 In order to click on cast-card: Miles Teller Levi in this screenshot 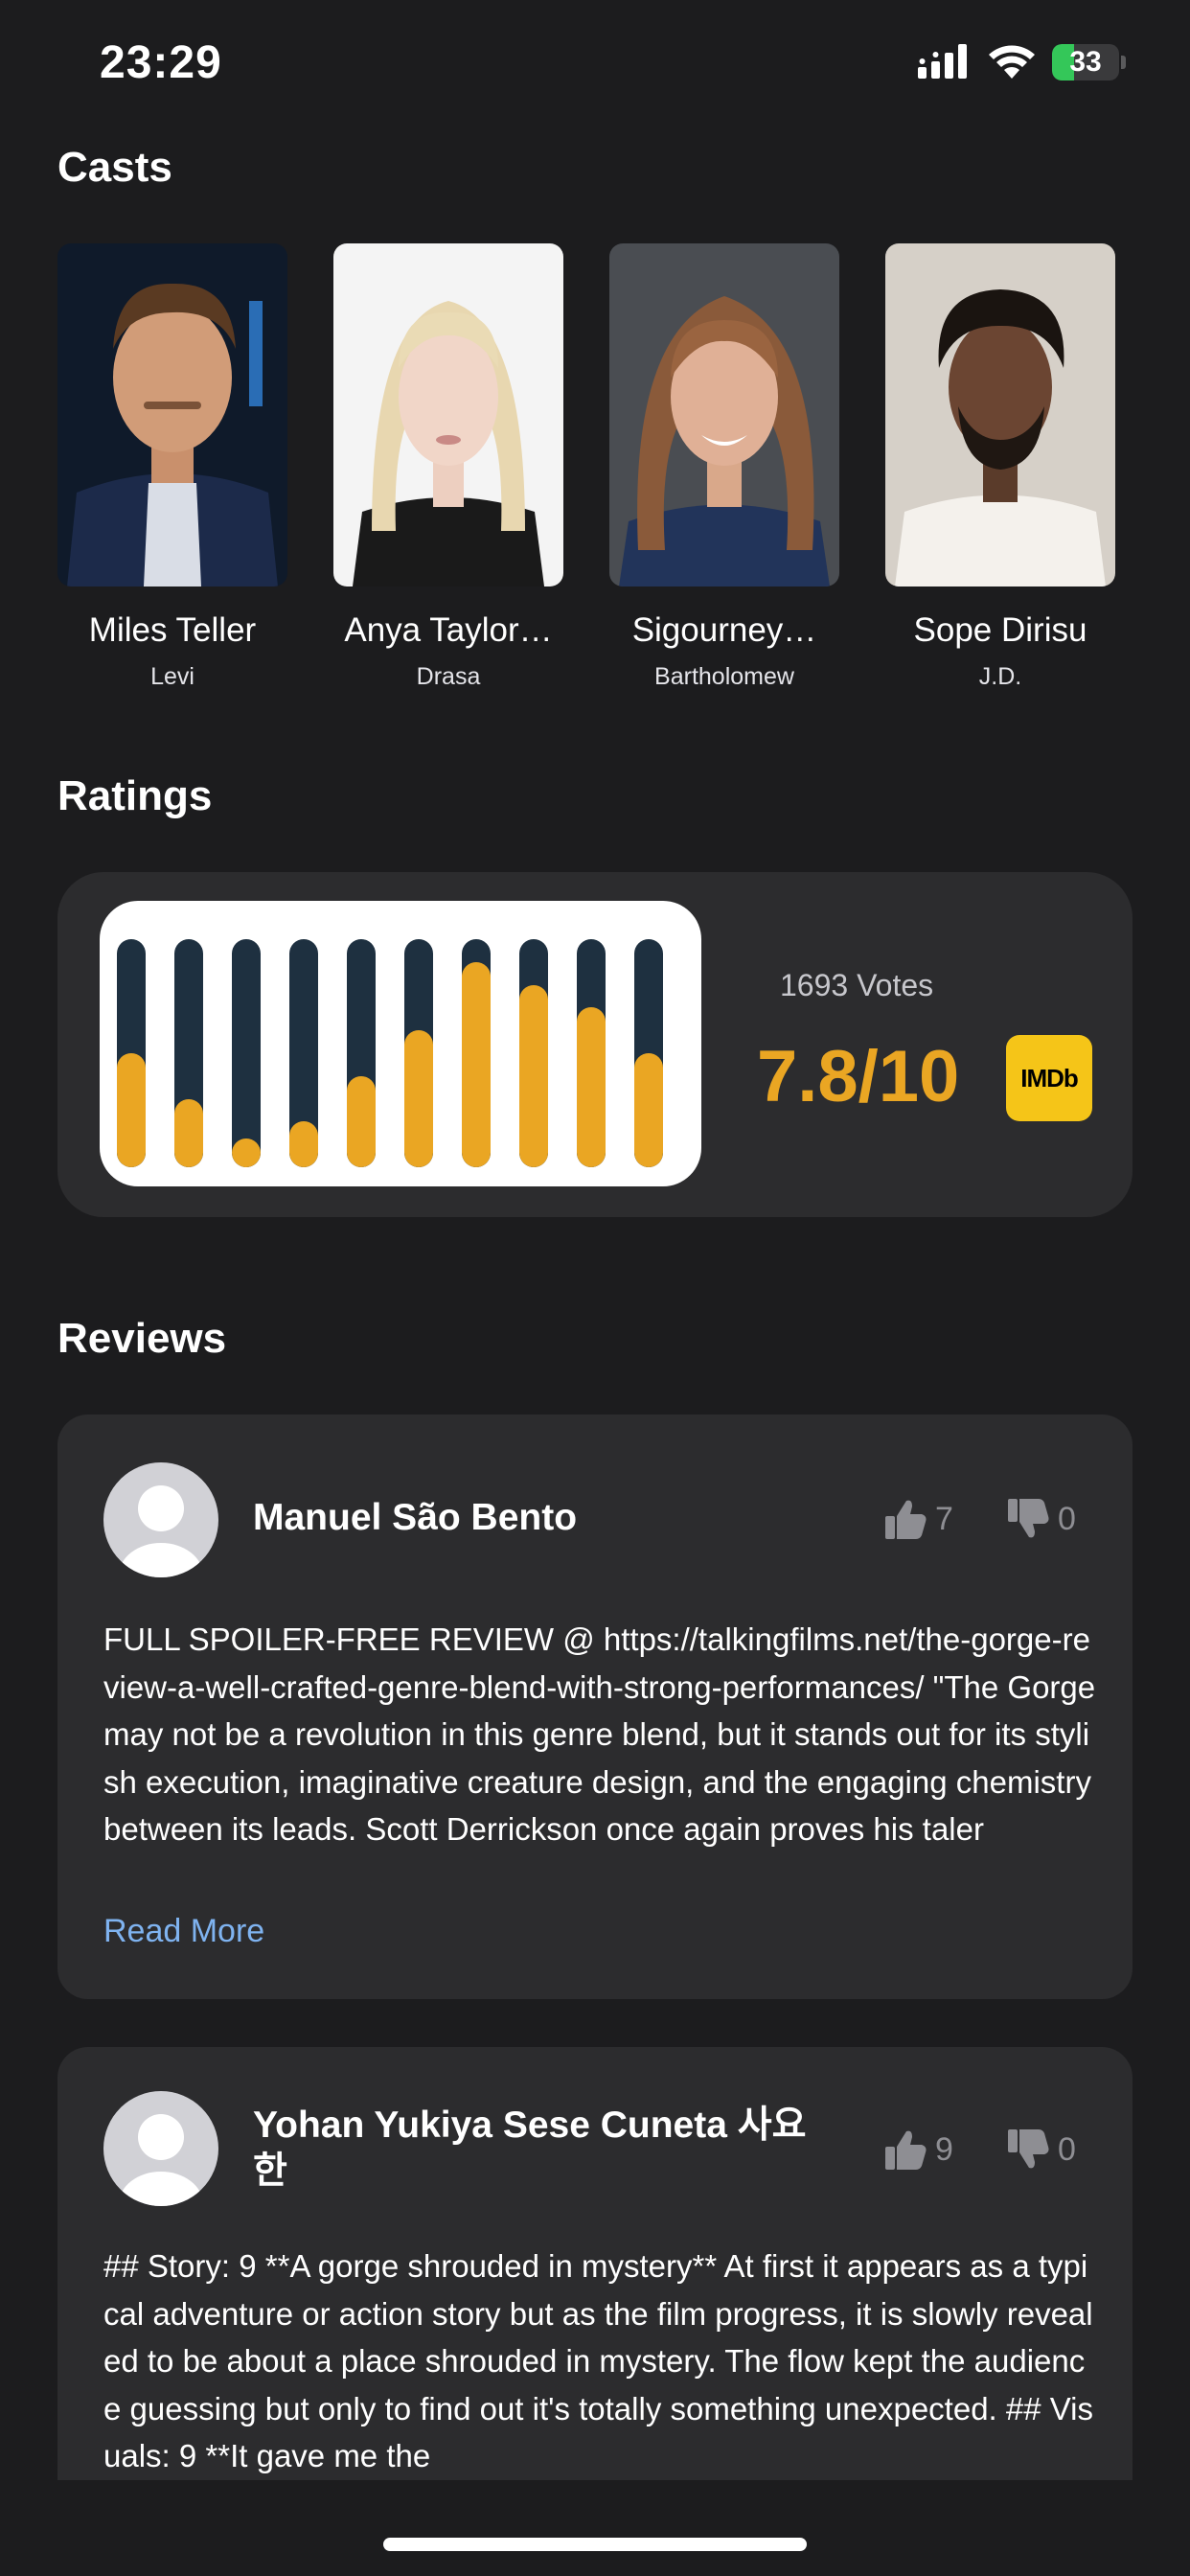, I will do `click(172, 467)`.